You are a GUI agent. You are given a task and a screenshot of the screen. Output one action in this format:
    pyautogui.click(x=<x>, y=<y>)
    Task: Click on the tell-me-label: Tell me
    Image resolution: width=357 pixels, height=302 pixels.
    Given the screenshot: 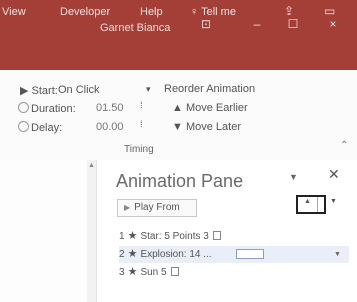 What is the action you would take?
    pyautogui.click(x=218, y=12)
    